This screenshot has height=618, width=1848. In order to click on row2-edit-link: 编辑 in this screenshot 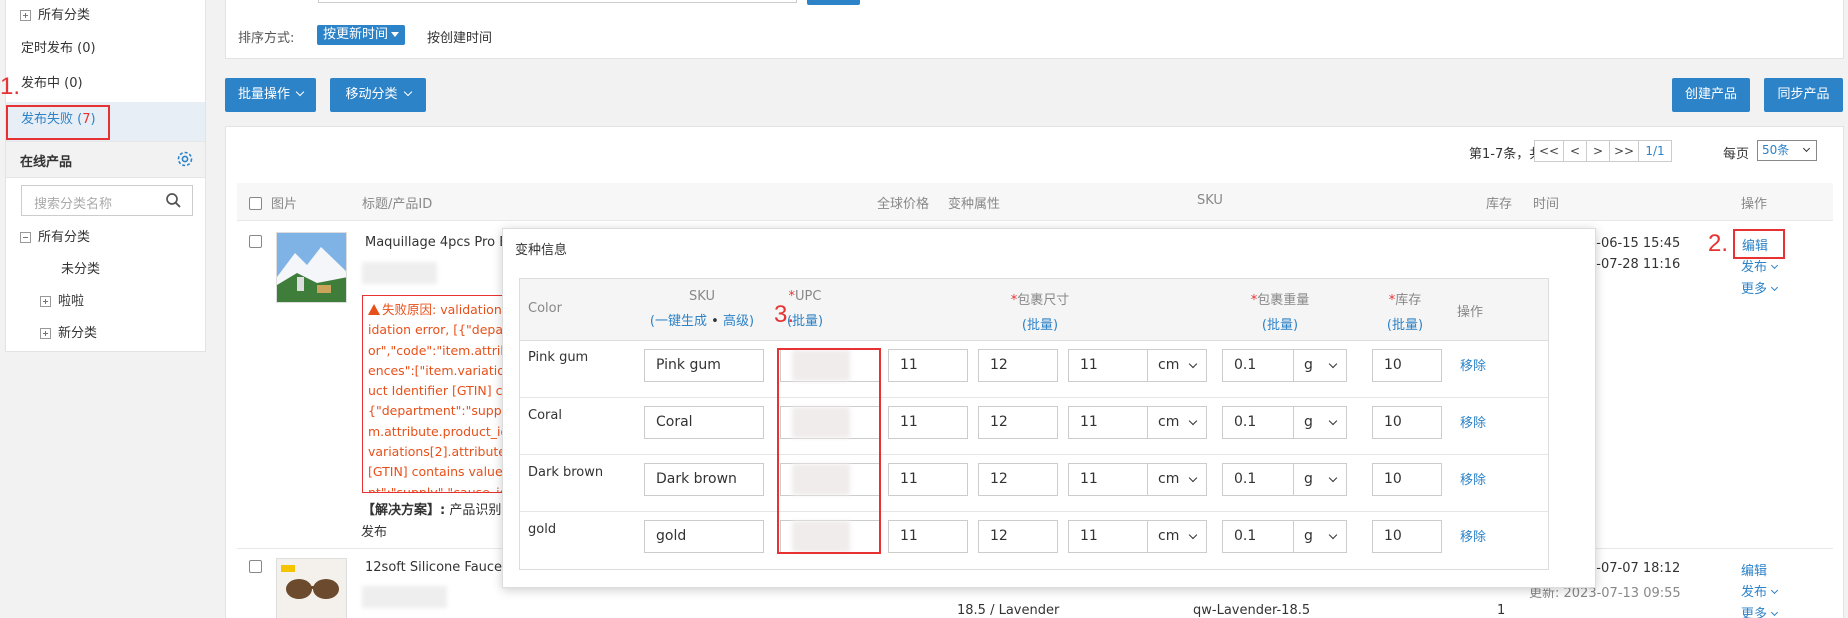, I will do `click(1754, 569)`.